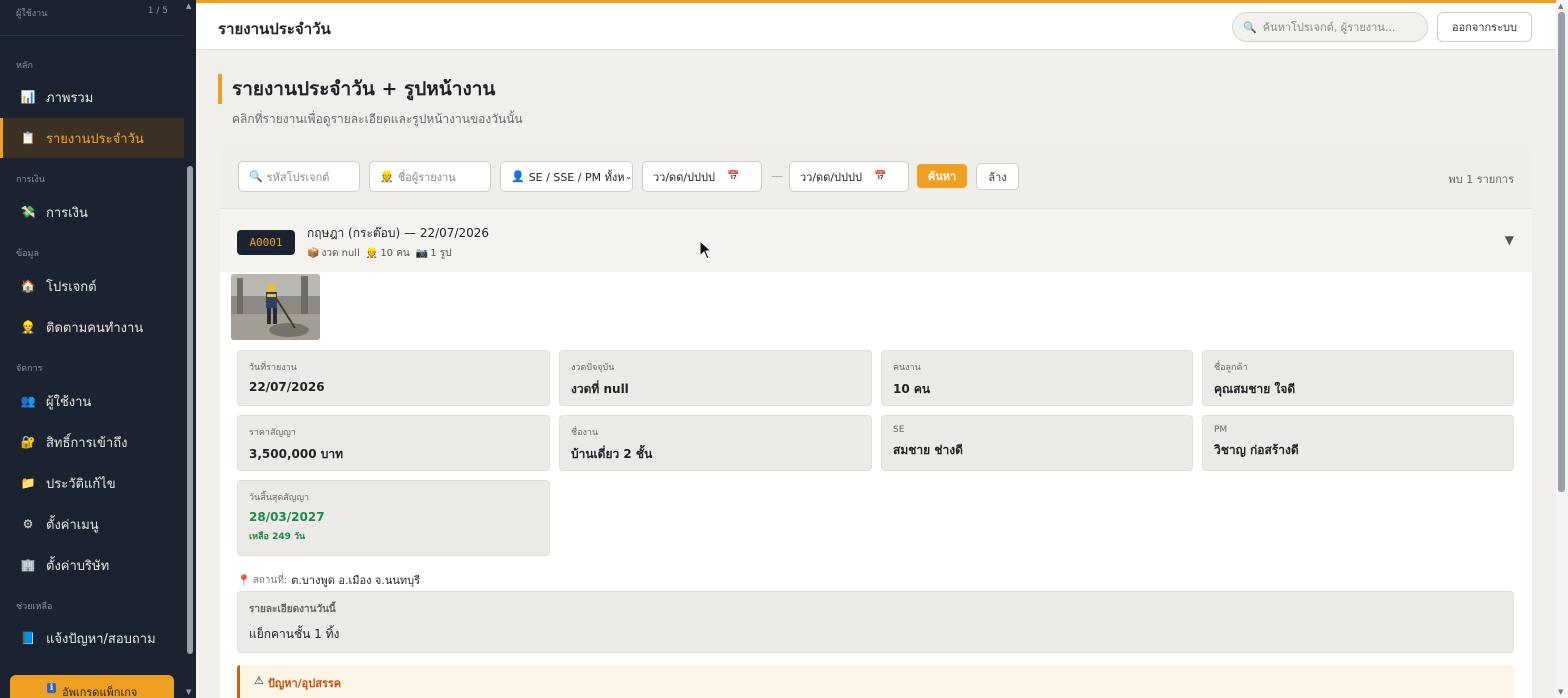  I want to click on user-count-label: ผู้ใช้งาน, so click(32, 14).